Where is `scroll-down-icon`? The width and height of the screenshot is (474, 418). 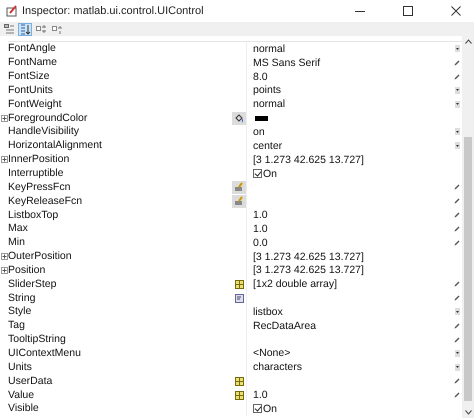 scroll-down-icon is located at coordinates (468, 412).